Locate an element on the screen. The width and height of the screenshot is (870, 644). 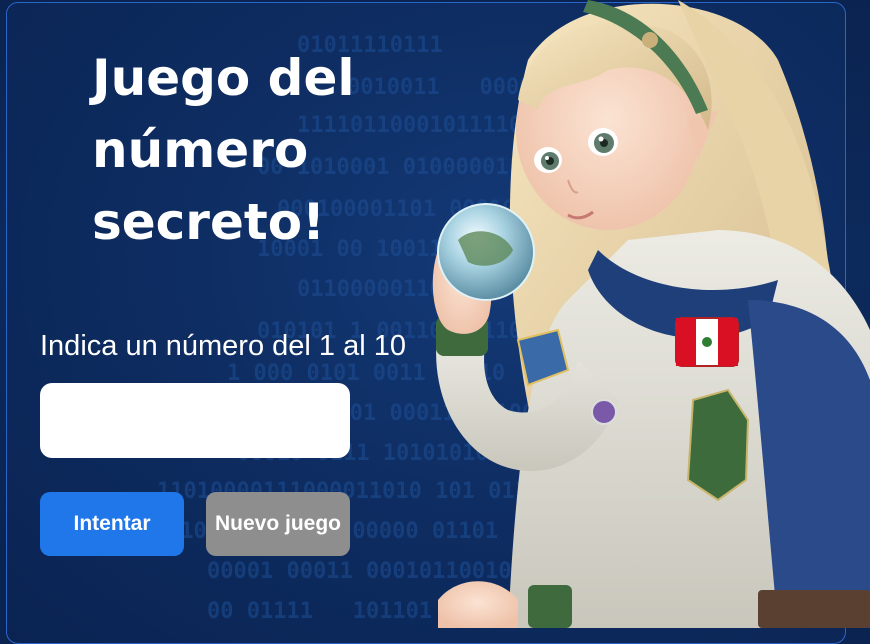
new-game-button: Nuevo juego is located at coordinates (278, 524).